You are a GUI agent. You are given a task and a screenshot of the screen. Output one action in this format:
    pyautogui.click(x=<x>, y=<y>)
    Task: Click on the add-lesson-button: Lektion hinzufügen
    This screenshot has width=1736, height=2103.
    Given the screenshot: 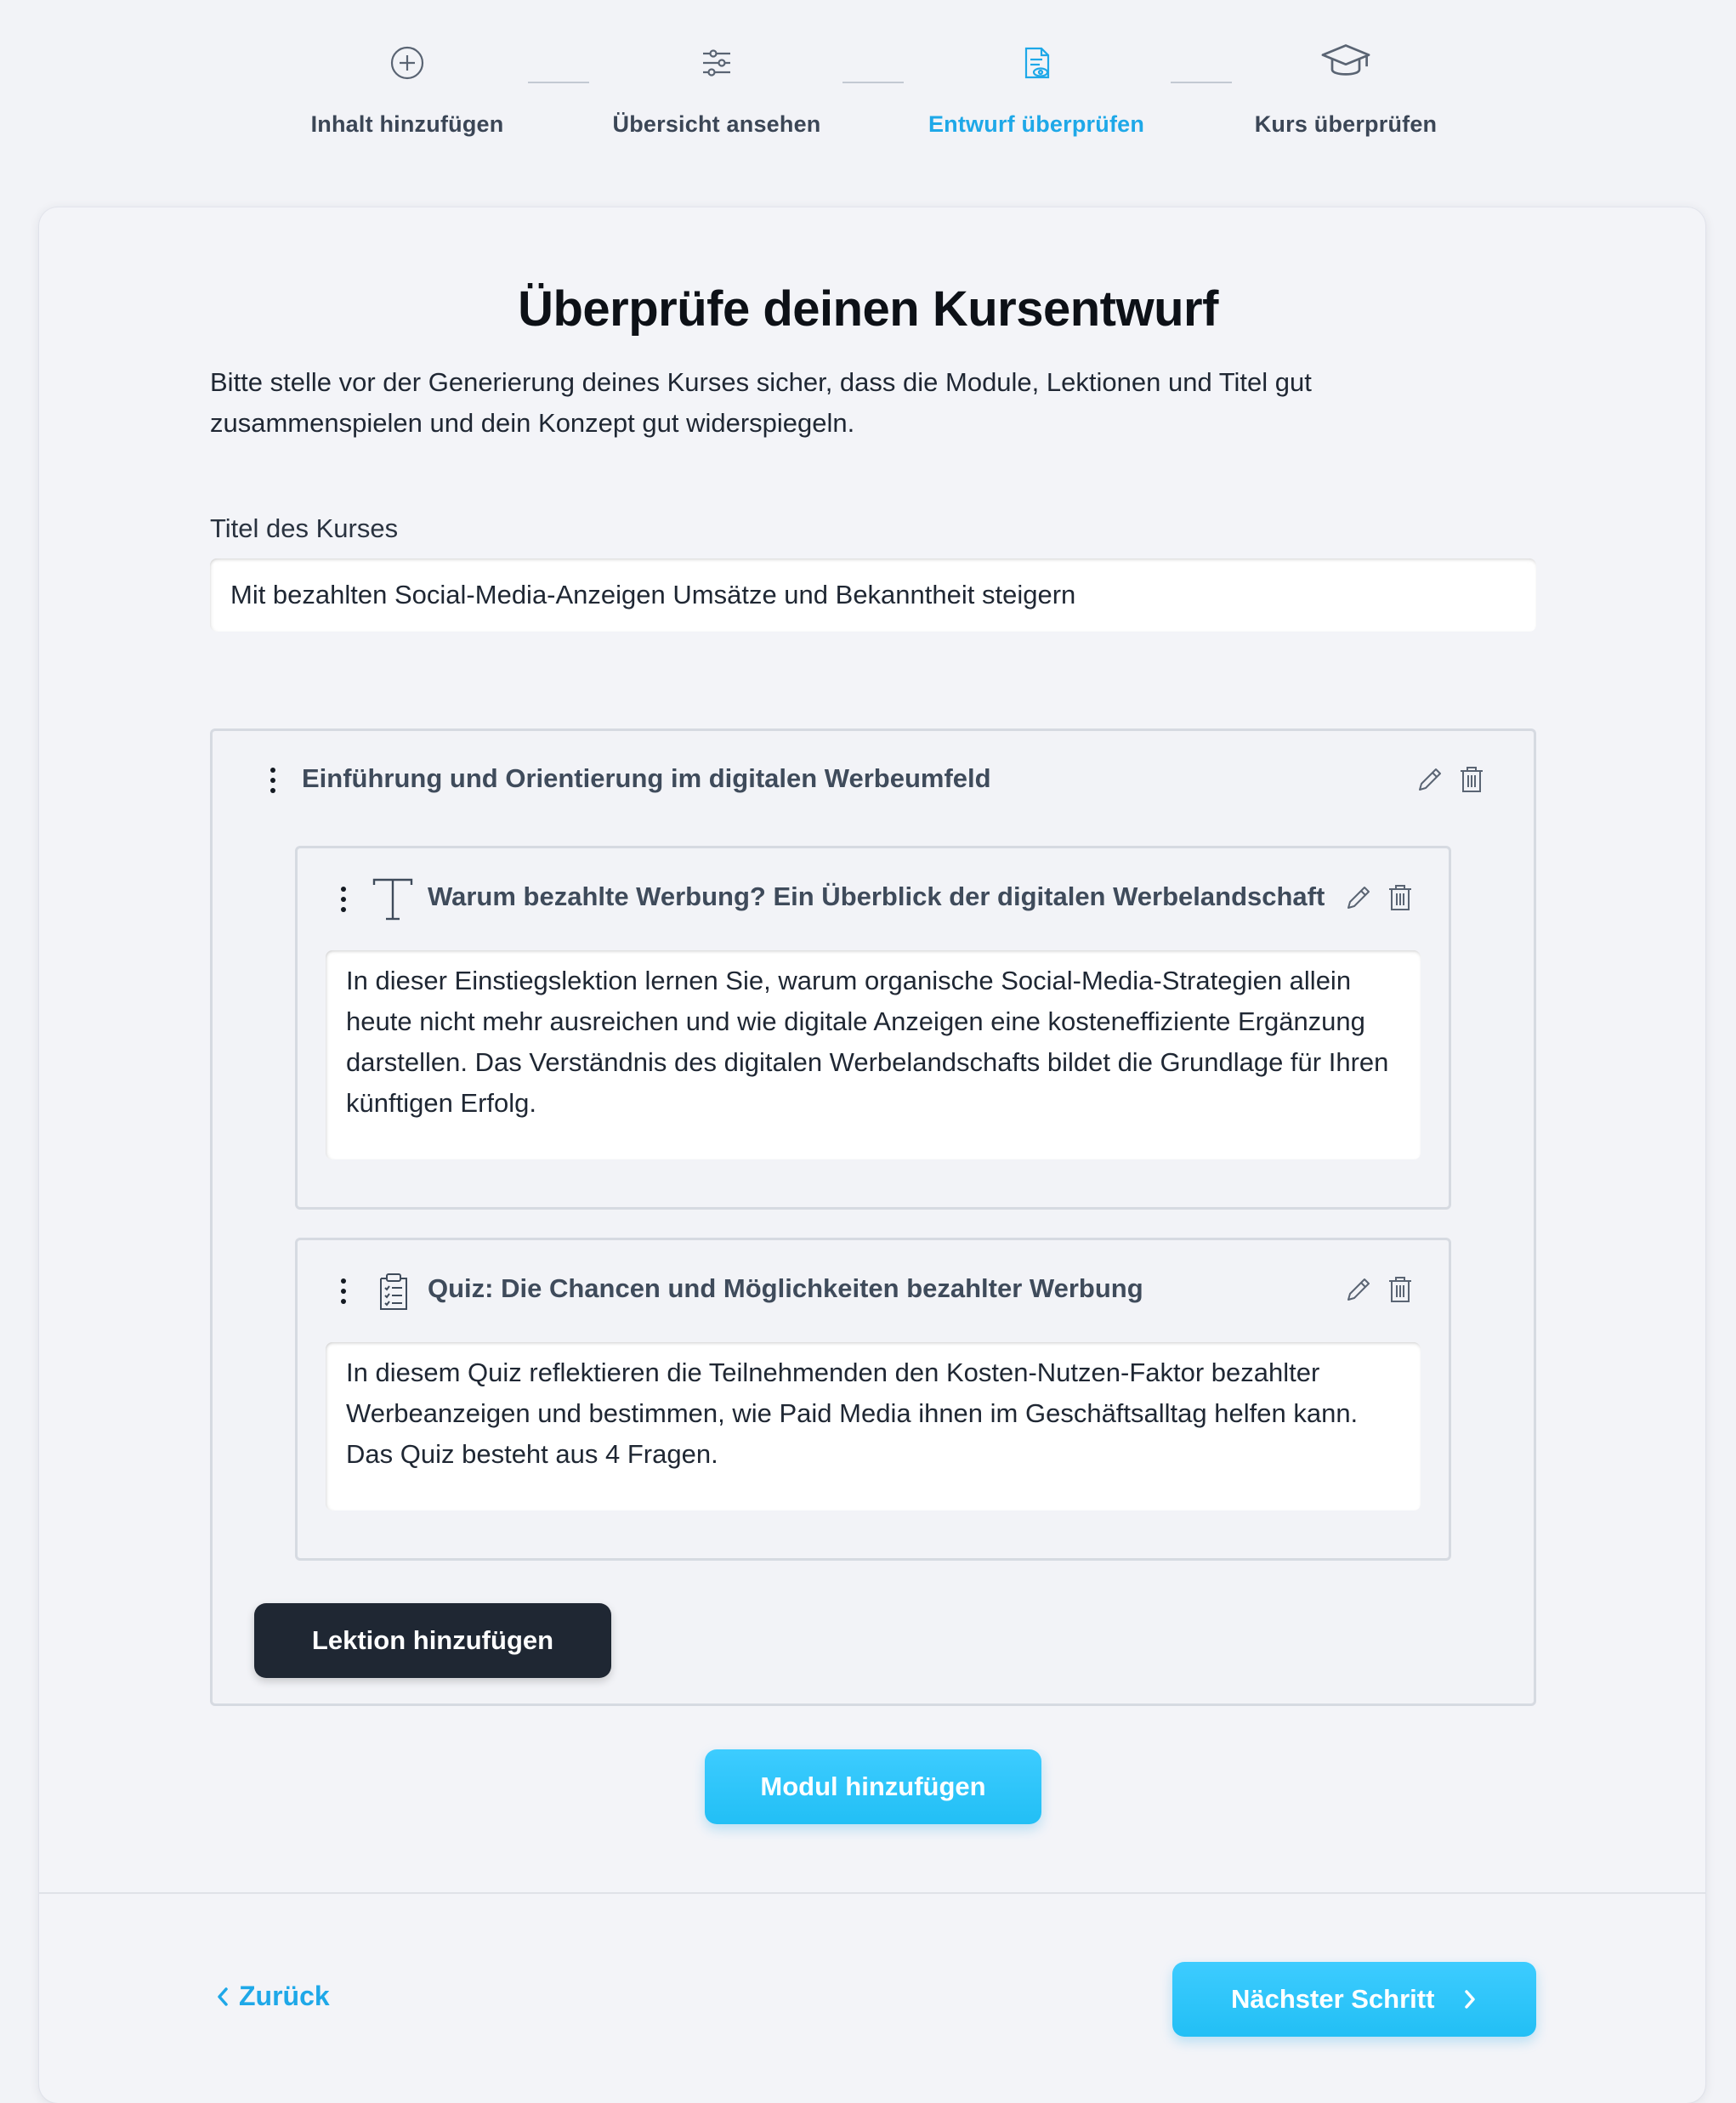 What is the action you would take?
    pyautogui.click(x=433, y=1641)
    